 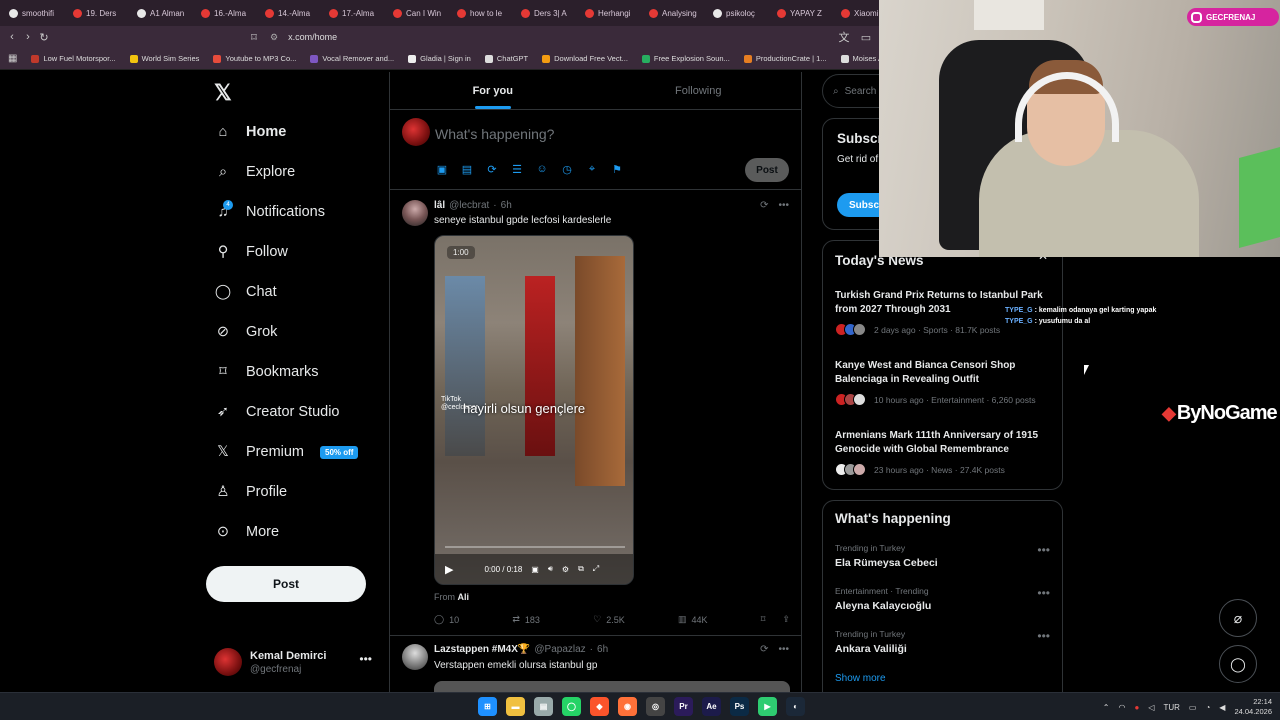 What do you see at coordinates (1106, 707) in the screenshot?
I see `tray-chevron-icon: ⌃` at bounding box center [1106, 707].